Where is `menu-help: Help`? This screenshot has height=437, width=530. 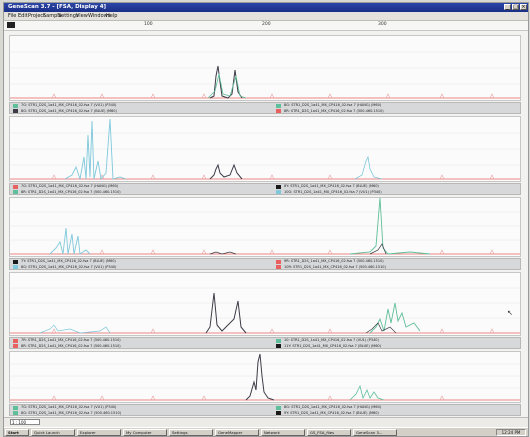
menu-help: Help is located at coordinates (111, 16).